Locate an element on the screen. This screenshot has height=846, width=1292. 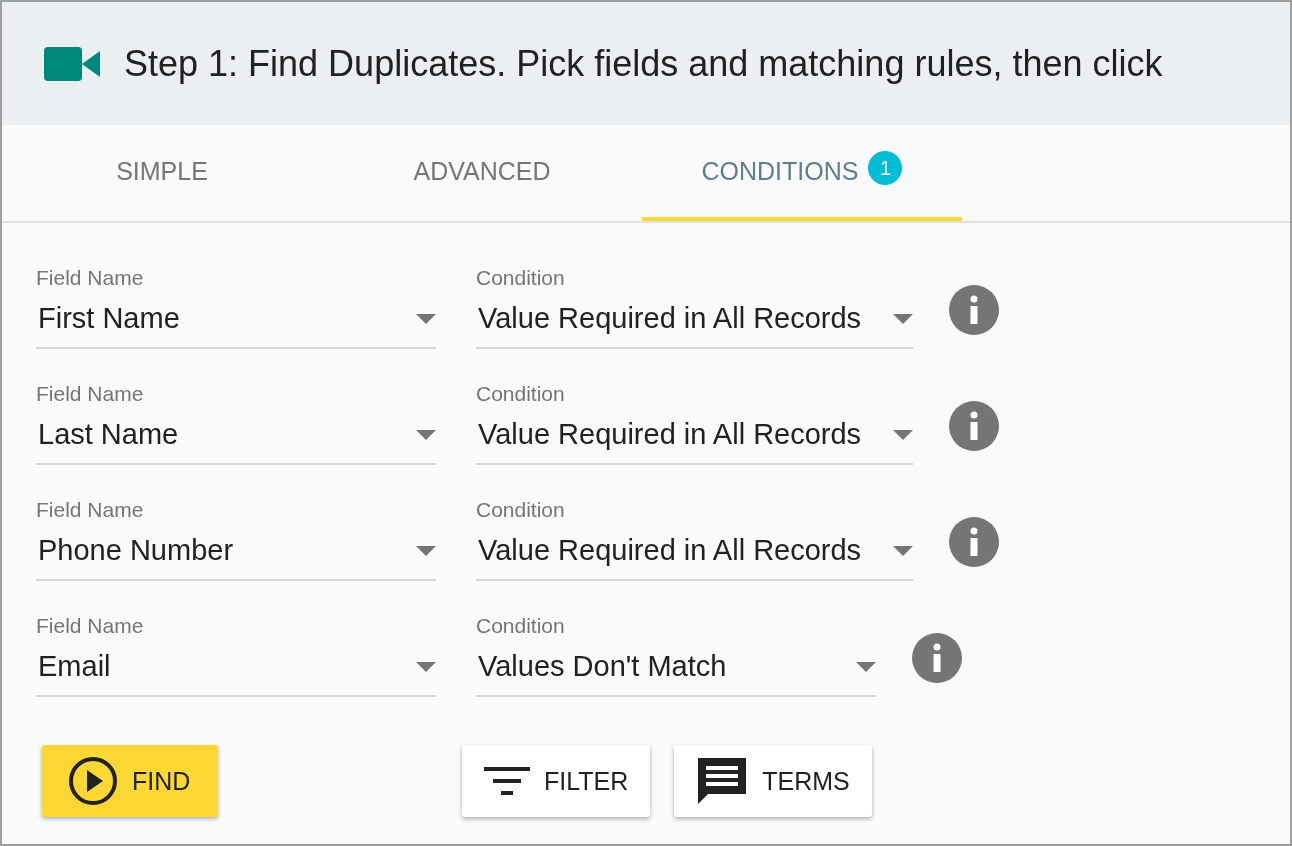
field-select: Email is located at coordinates (236, 673).